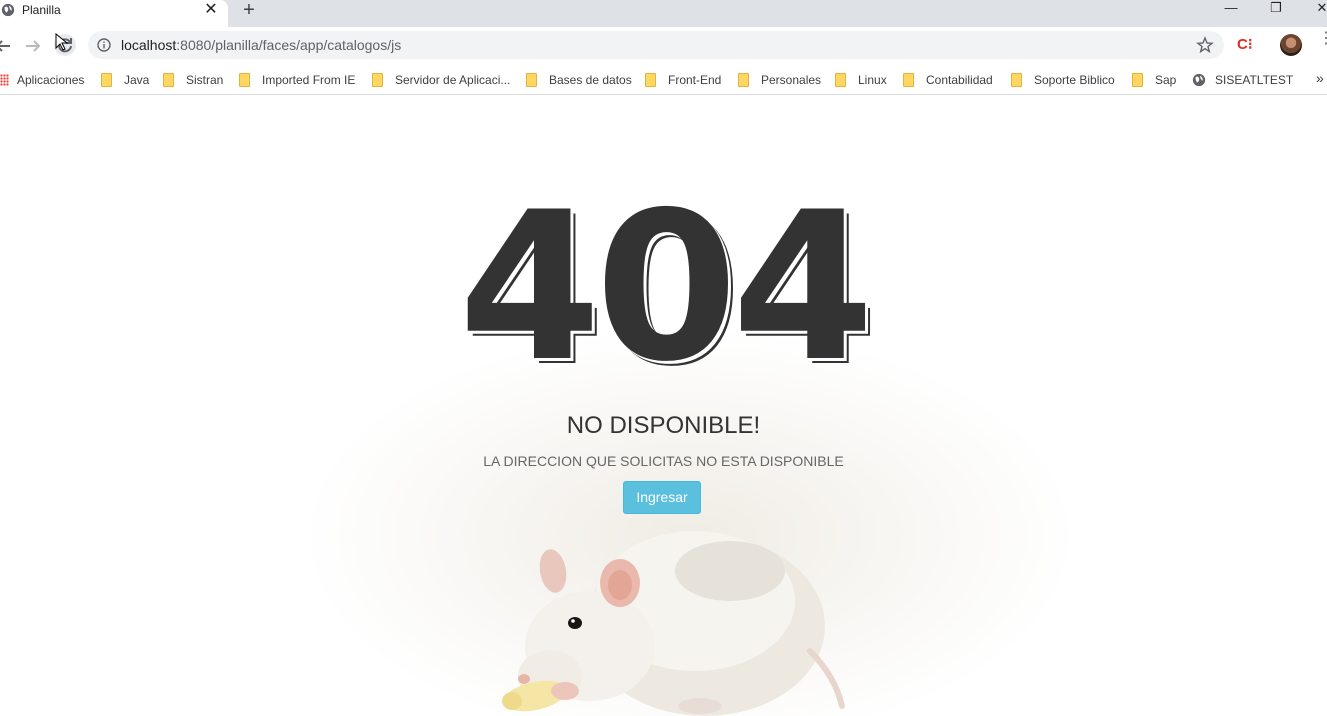 The height and width of the screenshot is (716, 1327). I want to click on new-tab-button: +, so click(249, 10).